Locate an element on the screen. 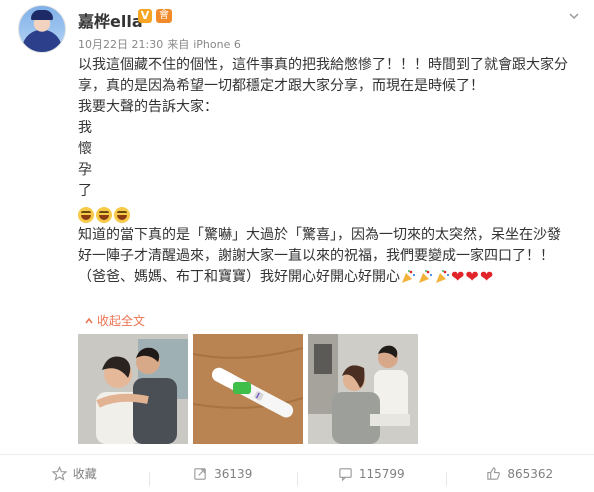 The image size is (594, 492). content-line: 好一陣子才清醒過來，謝謝大家一直以來的祝福，我們要變成一家四口了！！ is located at coordinates (331, 256).